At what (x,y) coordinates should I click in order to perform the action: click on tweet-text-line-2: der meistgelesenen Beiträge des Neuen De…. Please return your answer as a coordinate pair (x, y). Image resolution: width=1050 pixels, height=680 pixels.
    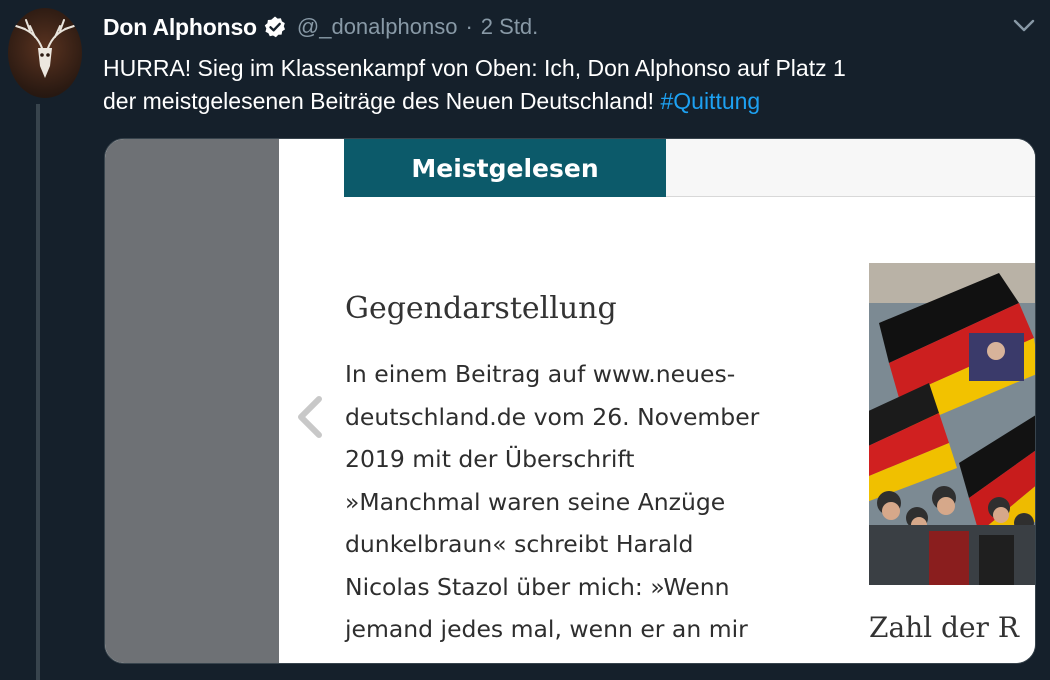
    Looking at the image, I should click on (379, 101).